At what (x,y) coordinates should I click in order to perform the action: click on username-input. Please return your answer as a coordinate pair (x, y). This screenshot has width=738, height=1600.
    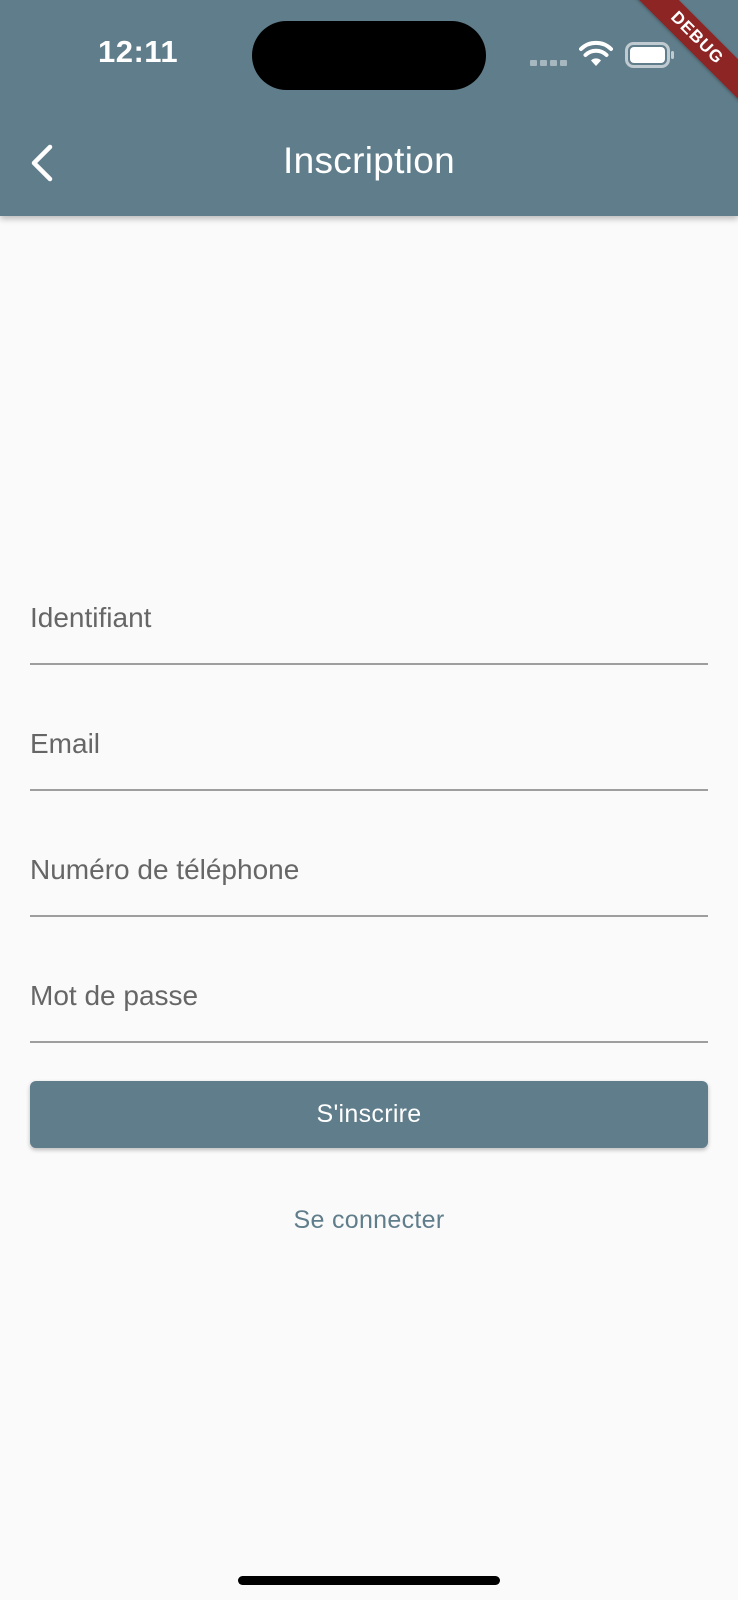
    Looking at the image, I should click on (369, 618).